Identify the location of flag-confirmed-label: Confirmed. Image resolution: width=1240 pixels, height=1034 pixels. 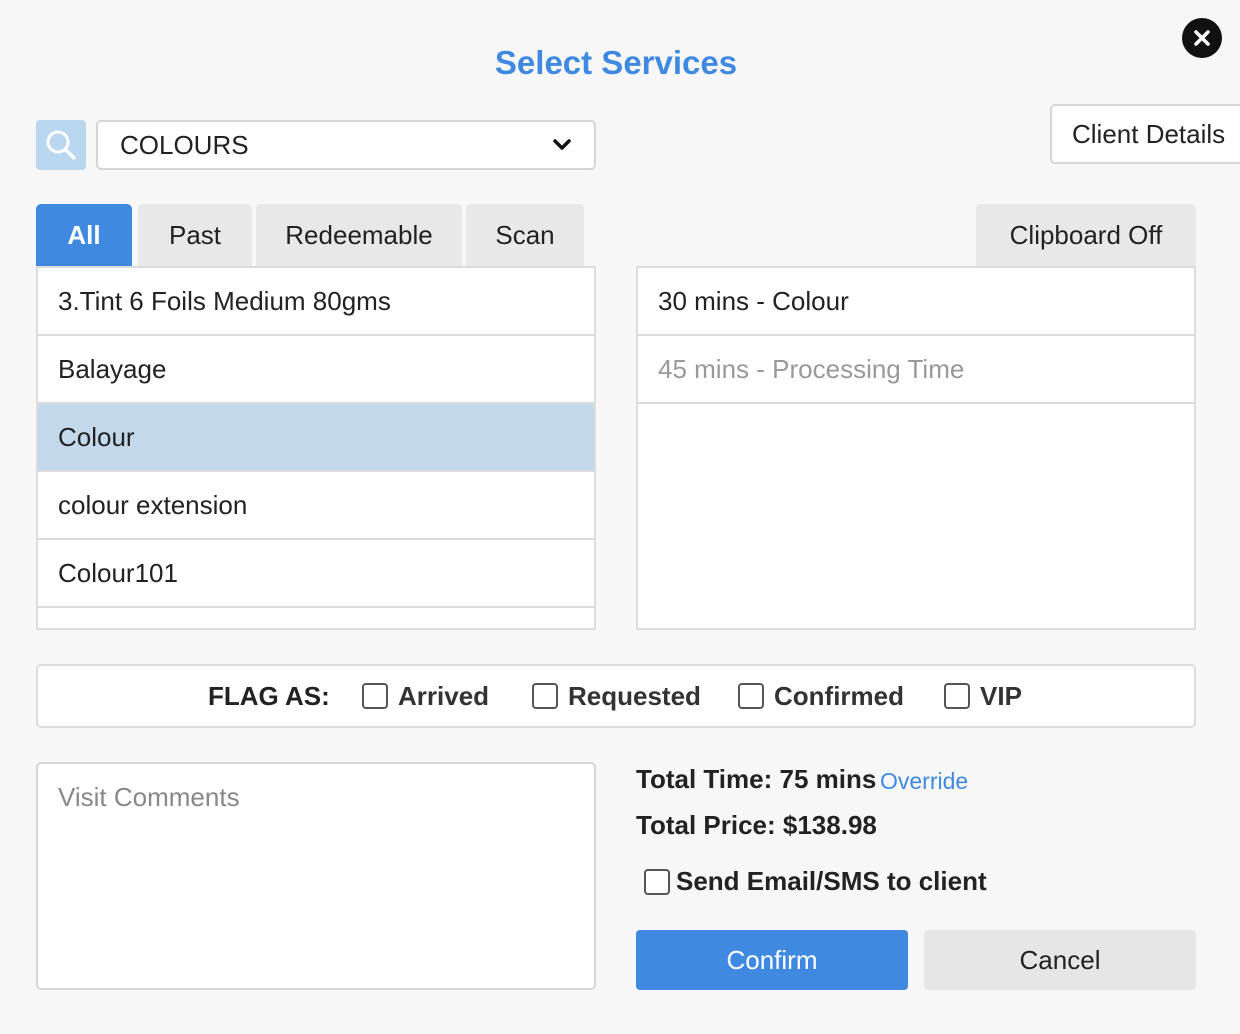
(839, 695).